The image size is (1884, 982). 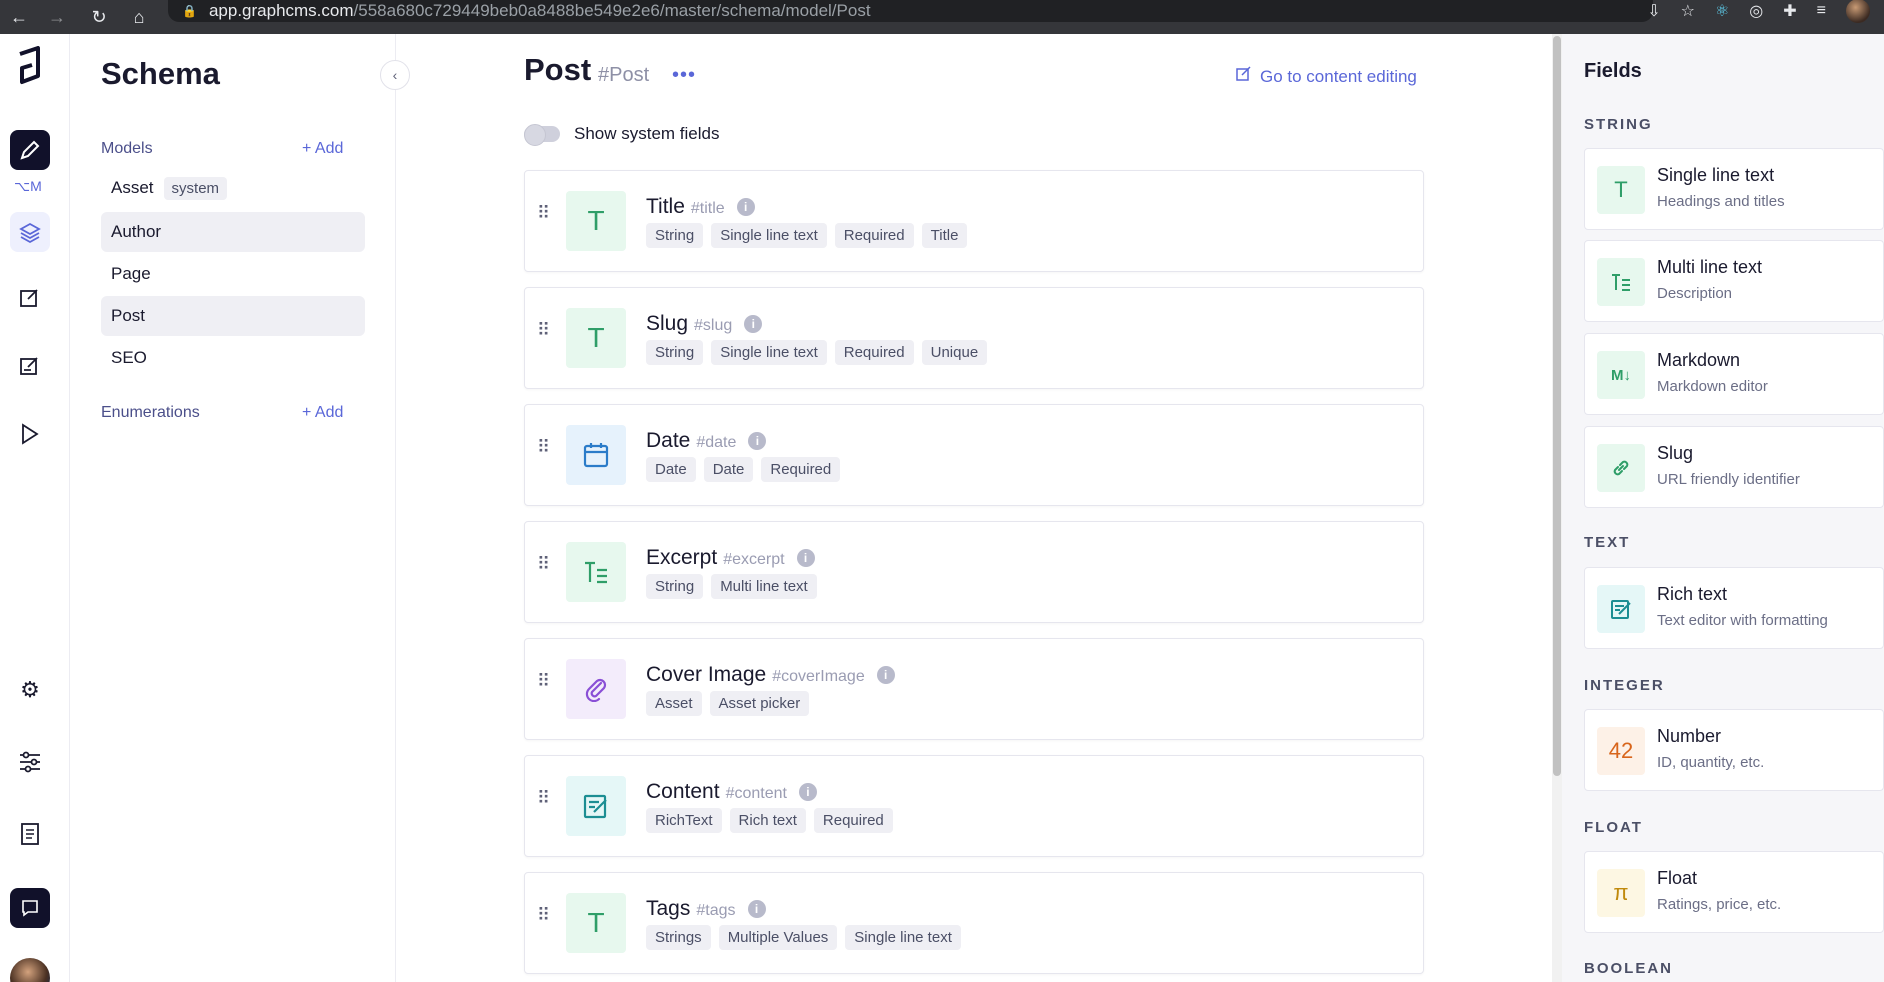 I want to click on collapse-sidebar-button: ‹, so click(x=395, y=75).